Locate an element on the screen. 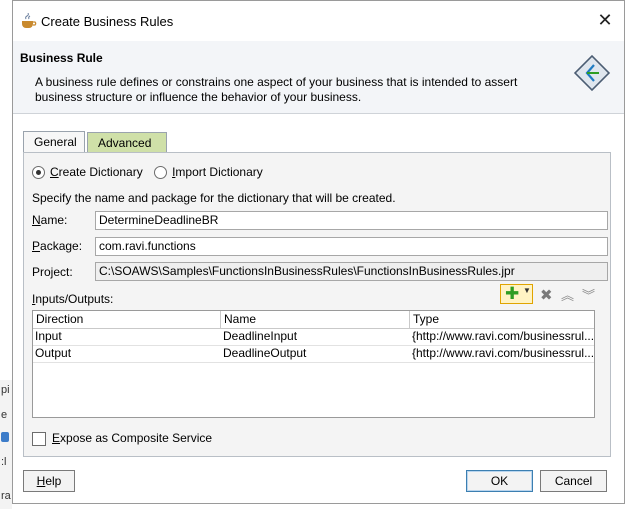 Image resolution: width=628 pixels, height=509 pixels. radio-selected-icon is located at coordinates (38, 173).